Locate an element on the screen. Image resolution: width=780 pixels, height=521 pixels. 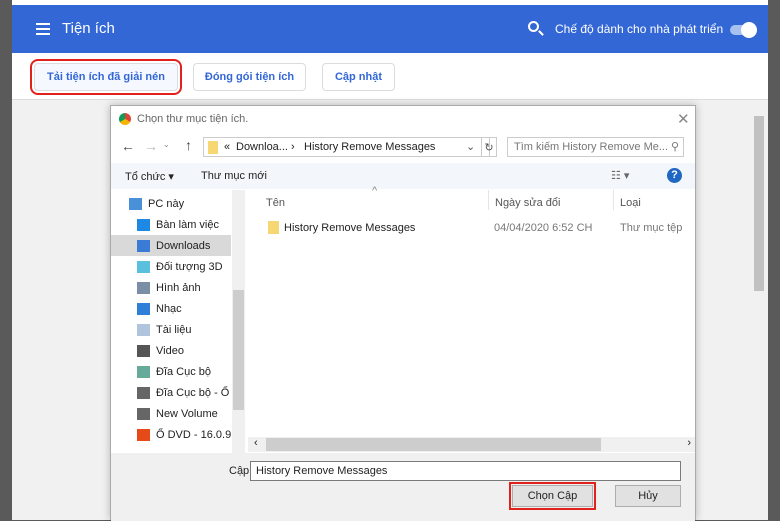
view-options-icon: ☷ ▾ is located at coordinates (620, 175).